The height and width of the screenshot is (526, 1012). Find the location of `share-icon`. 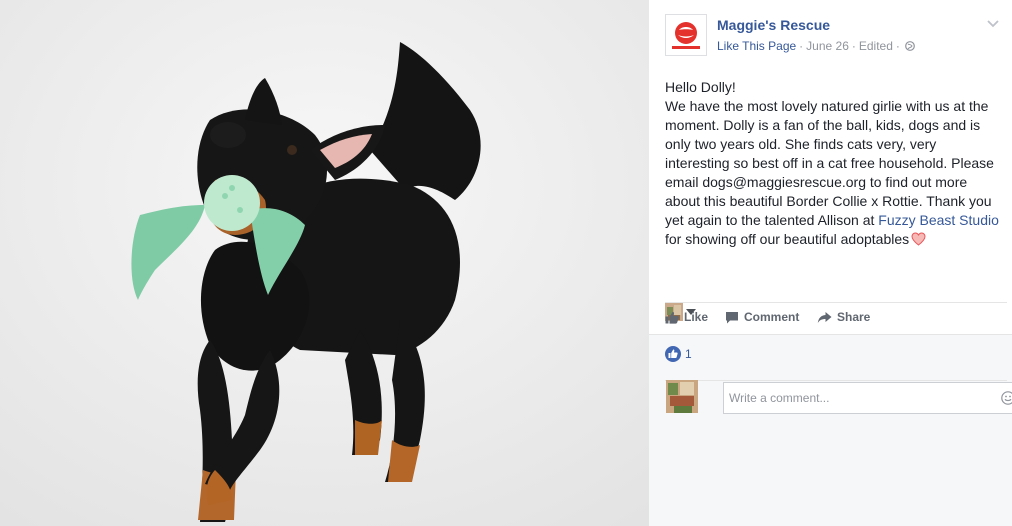

share-icon is located at coordinates (824, 317).